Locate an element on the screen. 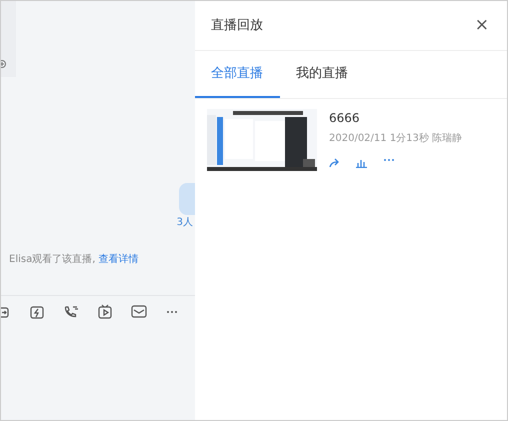 This screenshot has height=421, width=508. details-link: 查看详情 is located at coordinates (118, 259).